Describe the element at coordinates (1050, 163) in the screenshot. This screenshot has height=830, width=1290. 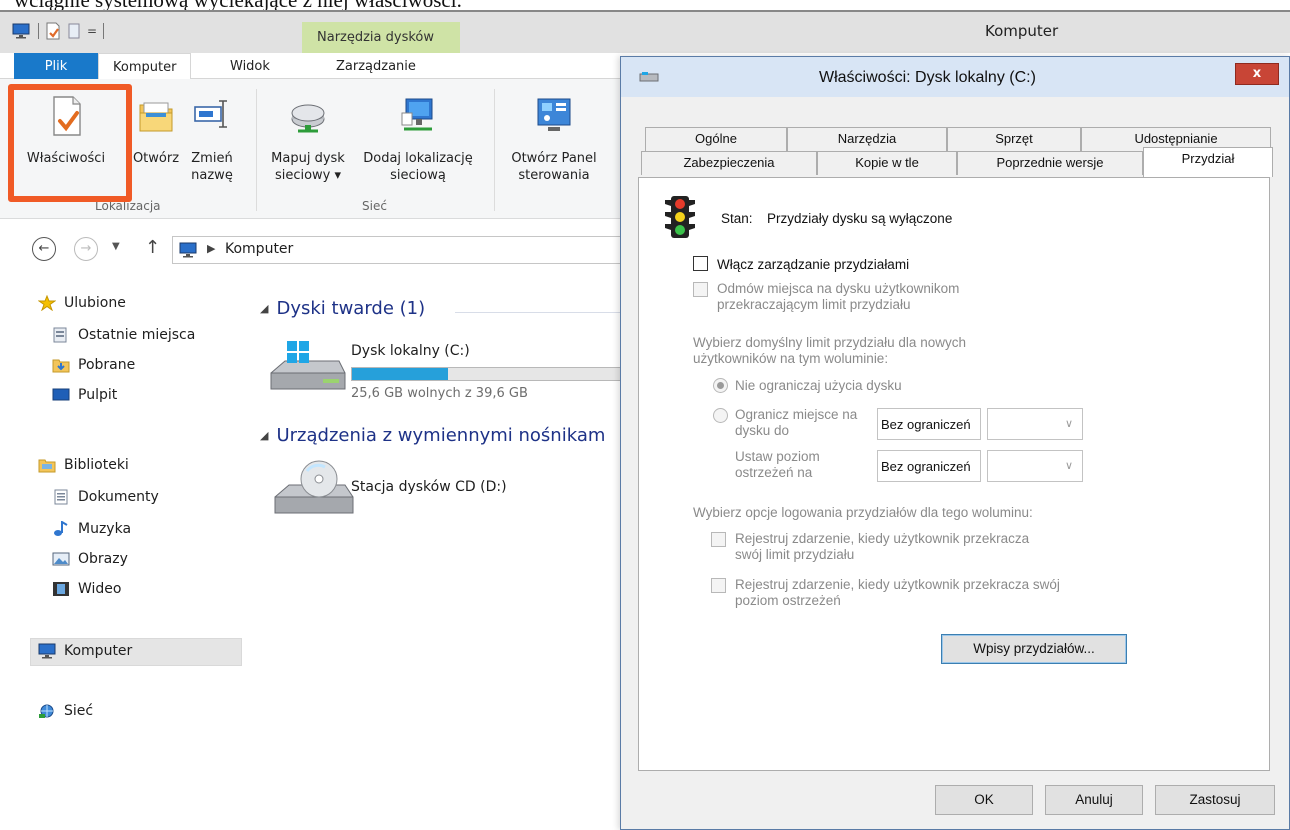
I see `tab-previous-versions: Poprzednie wersje` at that location.